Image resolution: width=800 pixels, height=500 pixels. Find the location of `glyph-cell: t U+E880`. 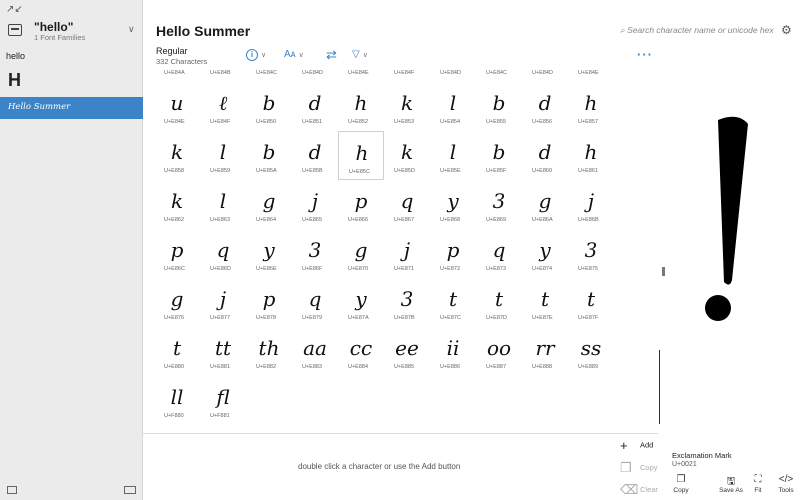

glyph-cell: t U+E880 is located at coordinates (177, 351).